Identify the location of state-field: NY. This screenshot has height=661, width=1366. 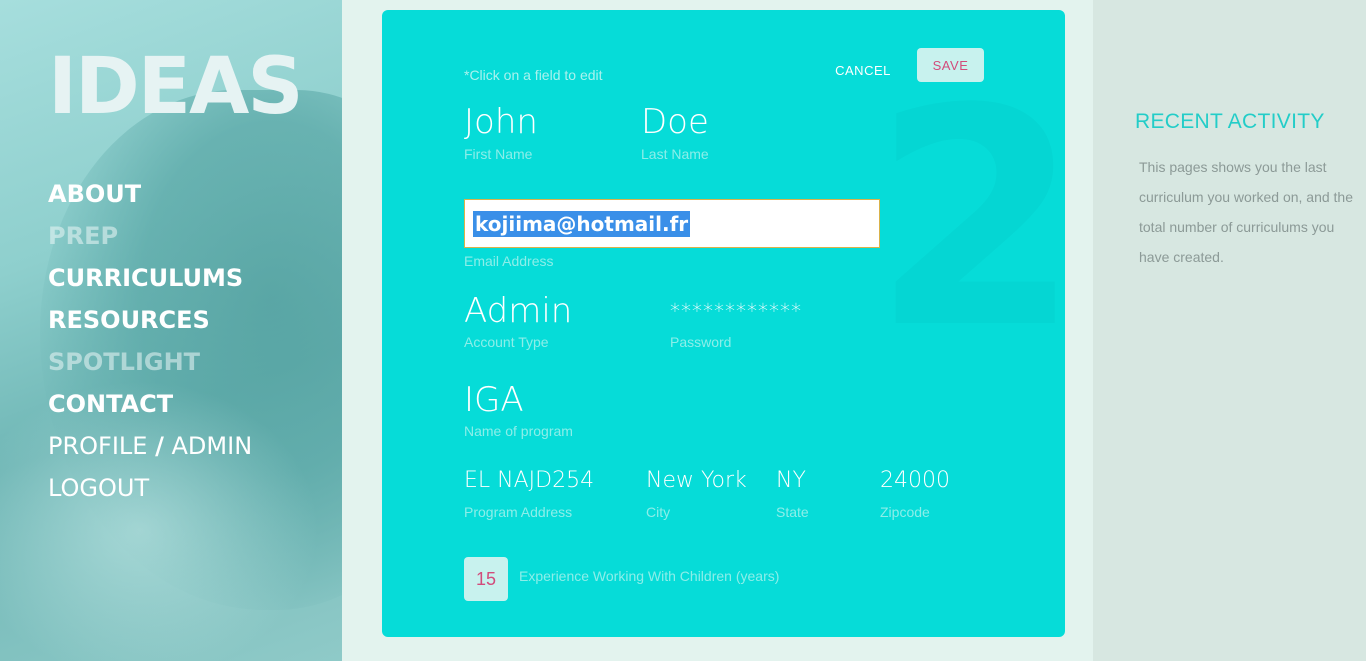
(791, 480).